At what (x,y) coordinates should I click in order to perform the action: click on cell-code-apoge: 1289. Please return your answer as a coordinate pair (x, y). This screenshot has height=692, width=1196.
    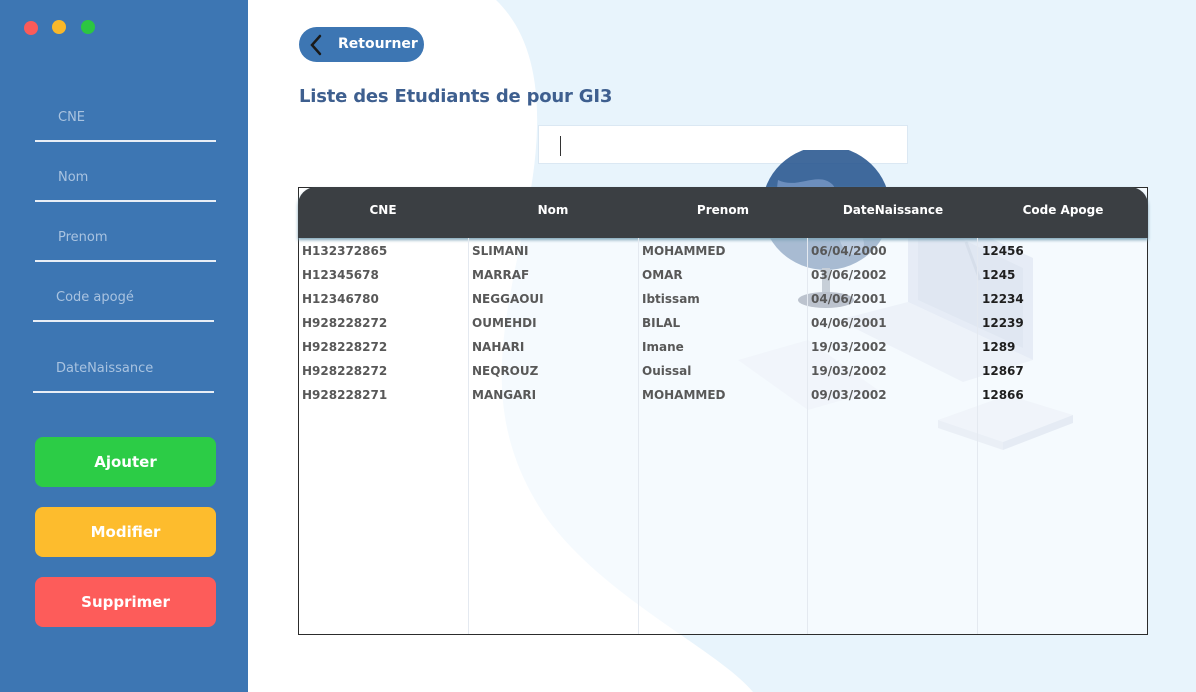
    Looking at the image, I should click on (999, 347).